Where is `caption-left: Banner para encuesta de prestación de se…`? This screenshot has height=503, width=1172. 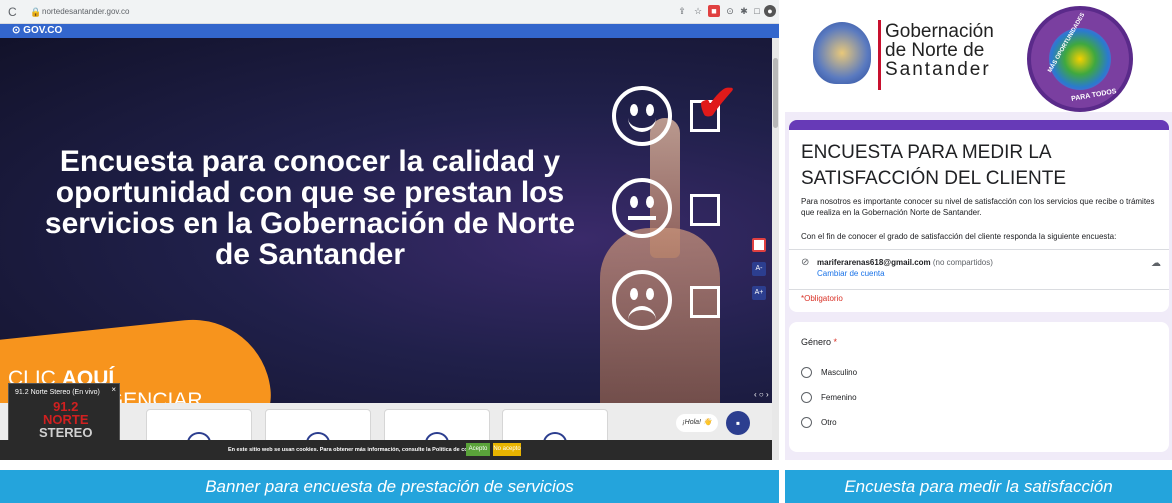
caption-left: Banner para encuesta de prestación de se… is located at coordinates (389, 486).